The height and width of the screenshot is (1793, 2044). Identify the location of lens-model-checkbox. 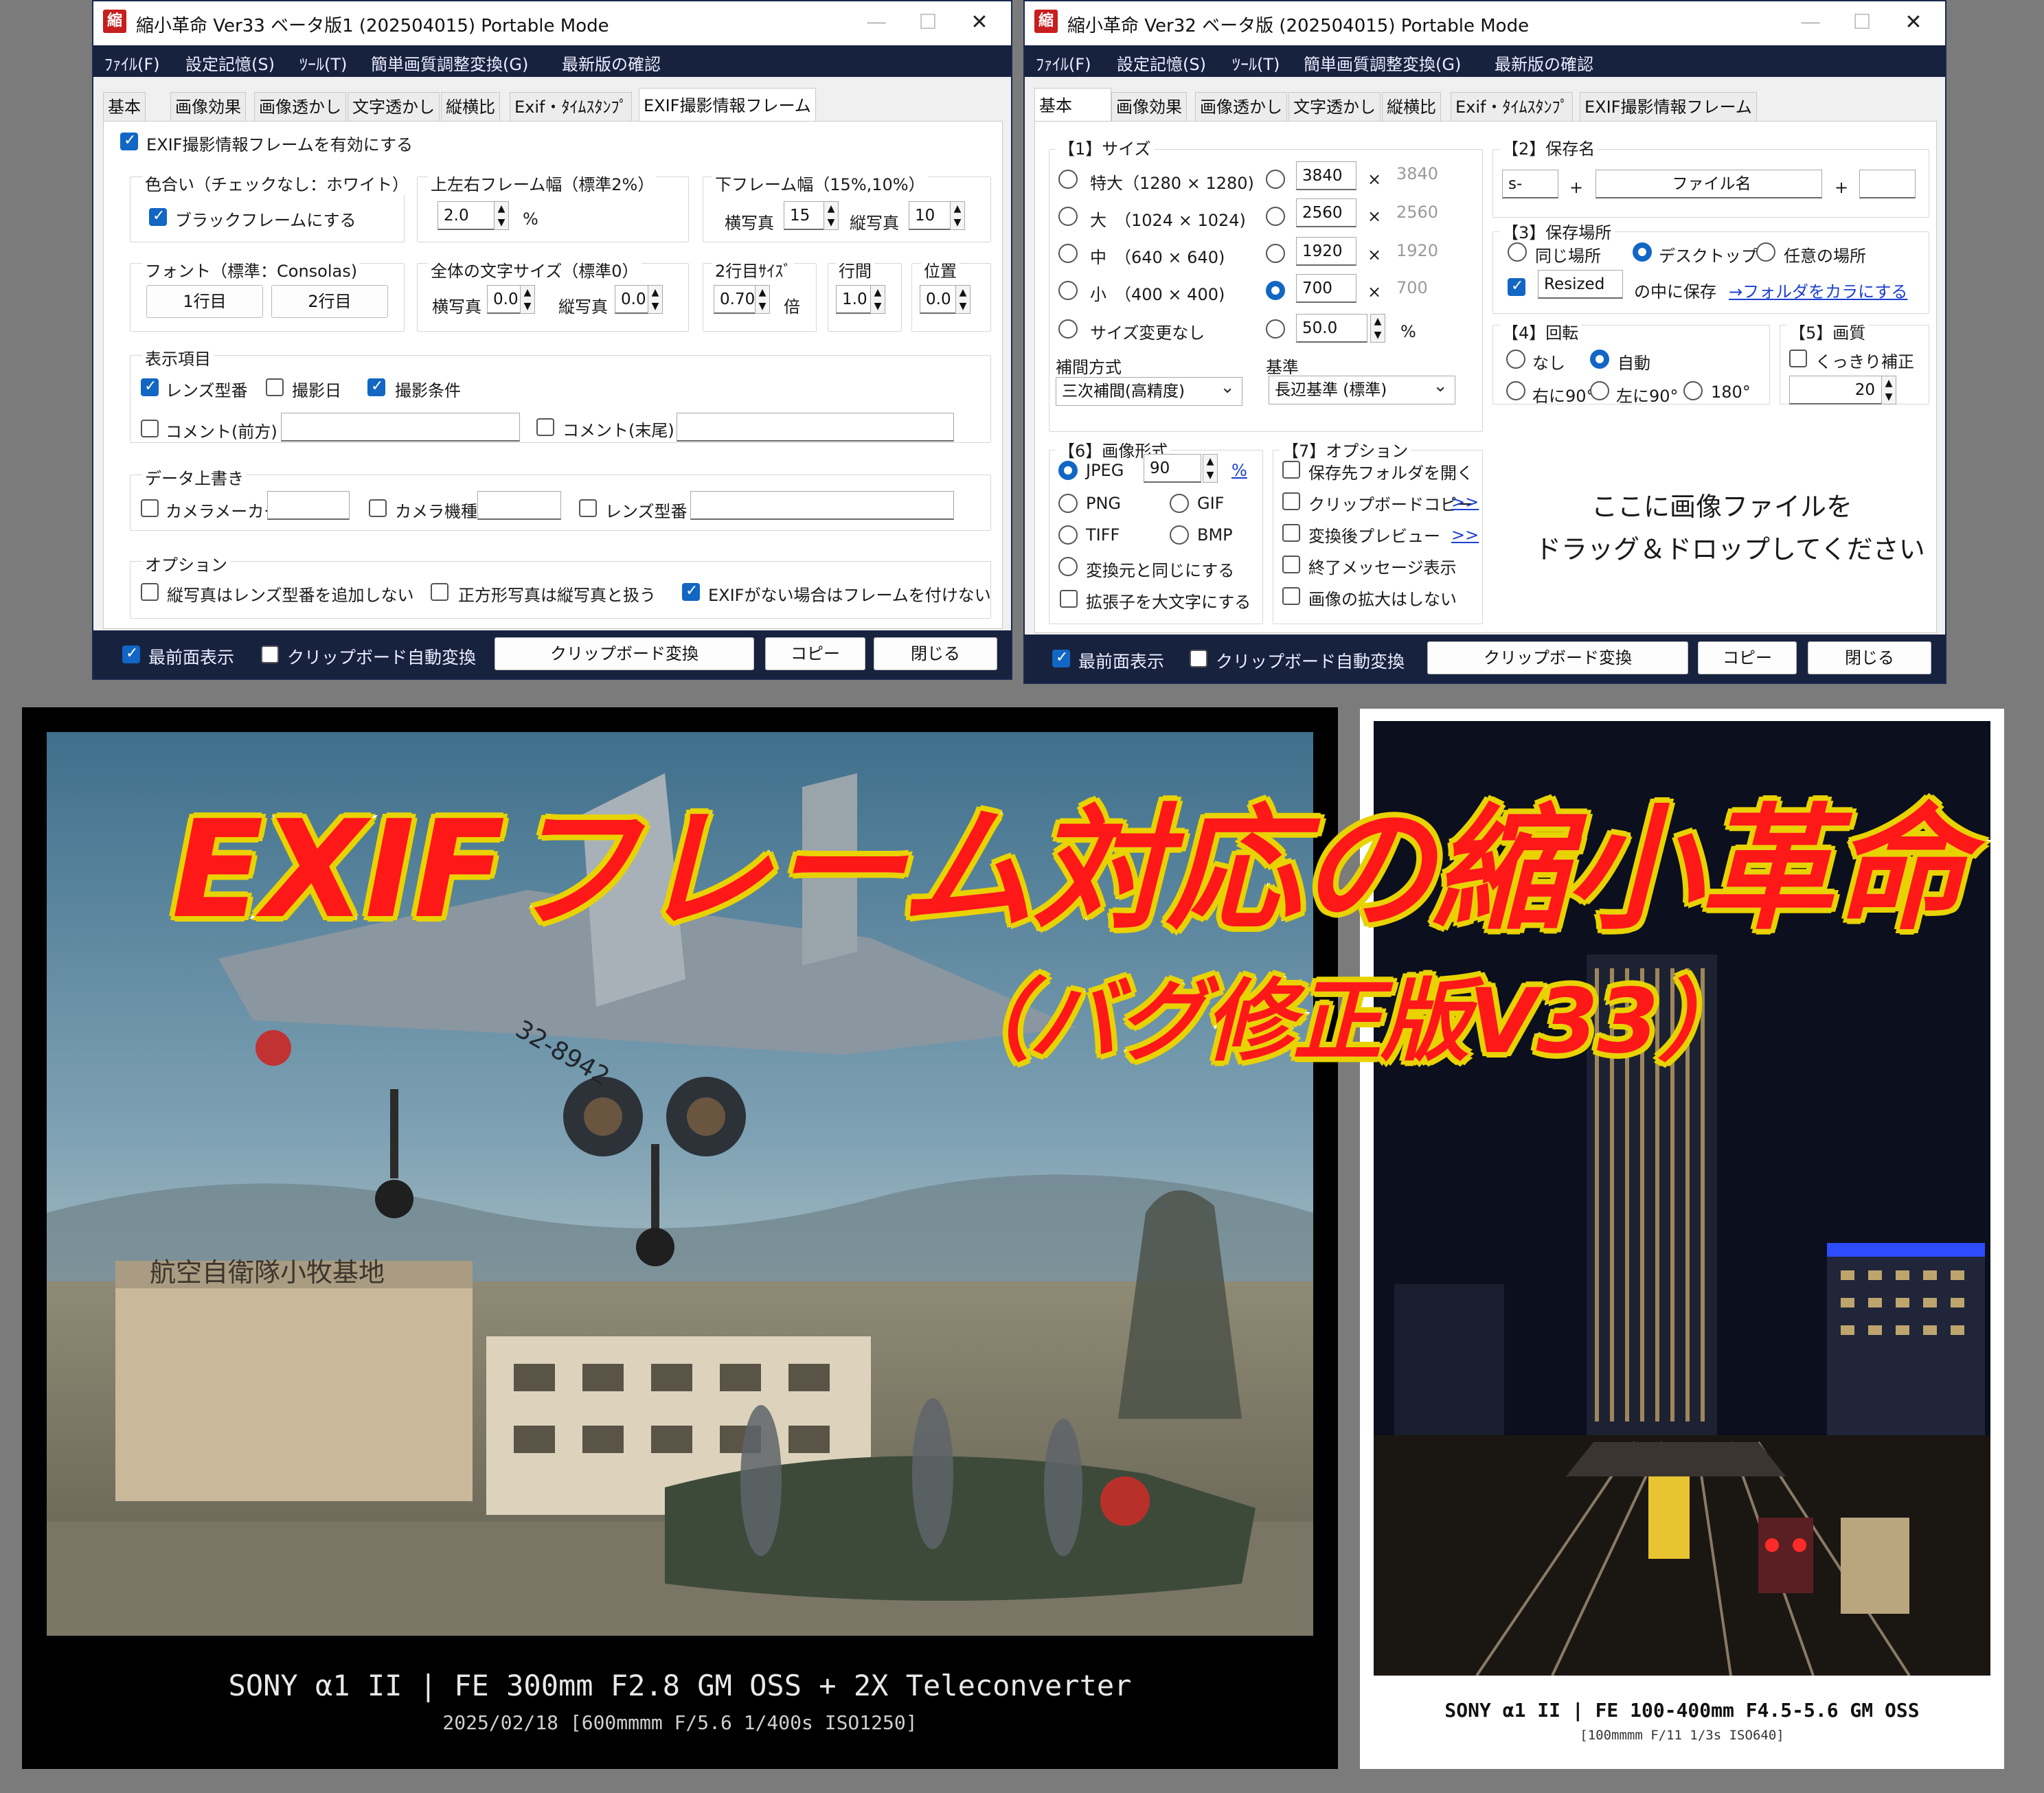
(150, 387).